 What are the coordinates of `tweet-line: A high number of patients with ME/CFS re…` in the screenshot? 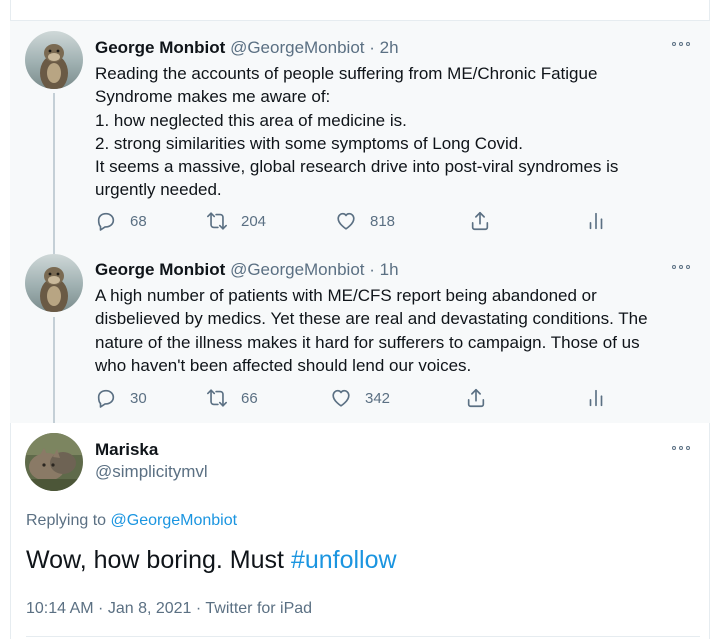 It's located at (346, 295).